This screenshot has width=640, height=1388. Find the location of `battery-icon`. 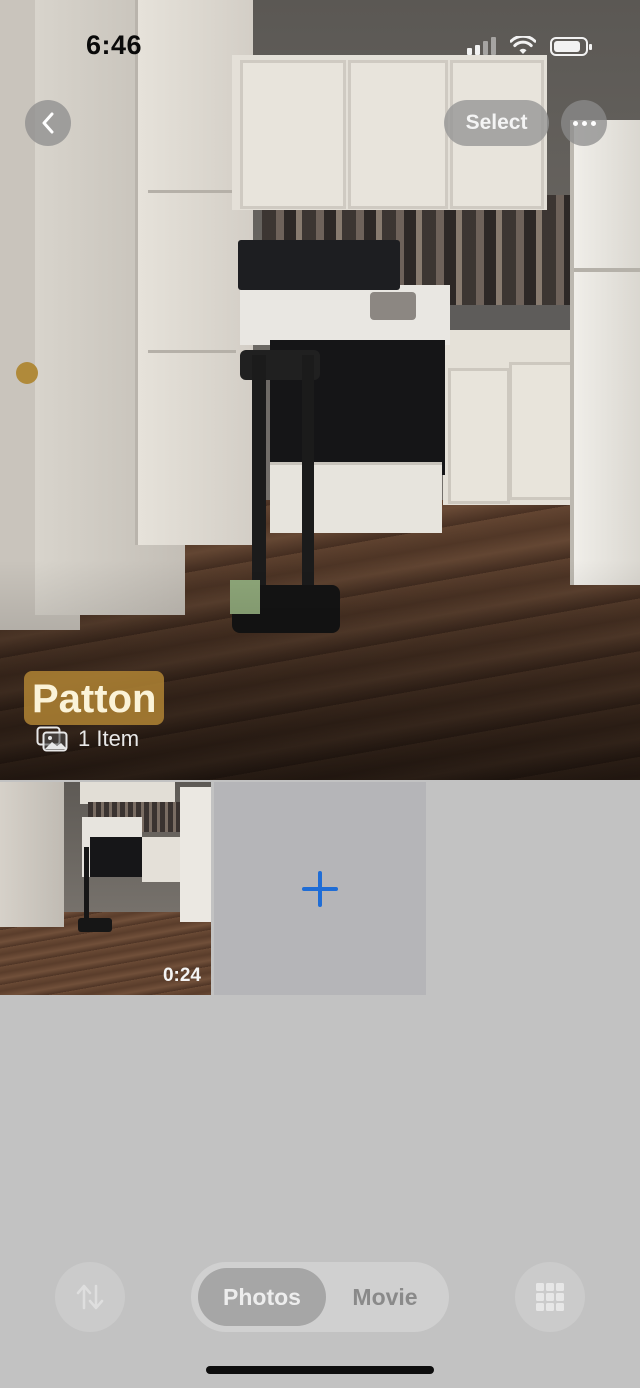

battery-icon is located at coordinates (571, 46).